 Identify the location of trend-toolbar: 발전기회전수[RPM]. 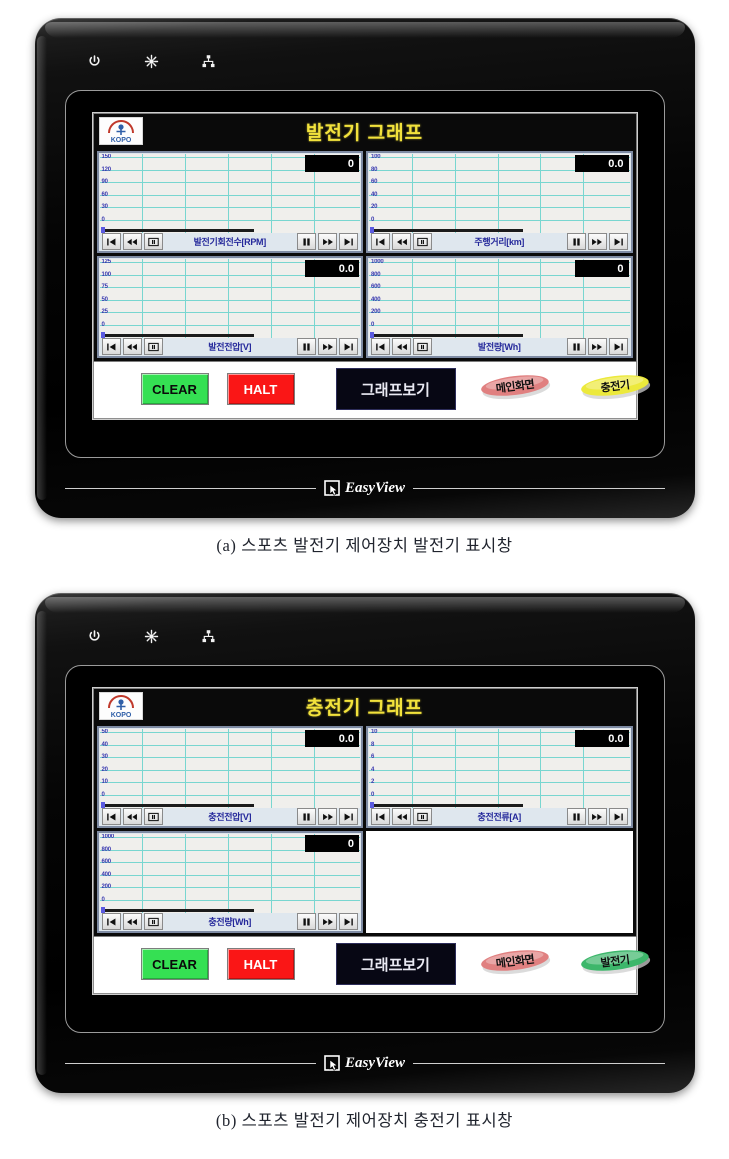
(229, 241).